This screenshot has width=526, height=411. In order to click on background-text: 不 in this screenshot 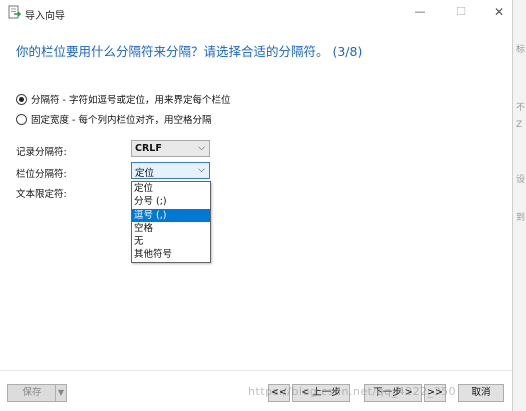, I will do `click(521, 108)`.